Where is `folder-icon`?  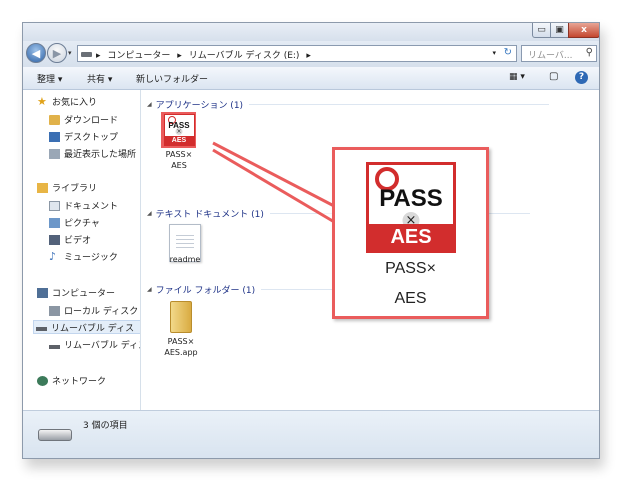
folder-icon is located at coordinates (181, 317).